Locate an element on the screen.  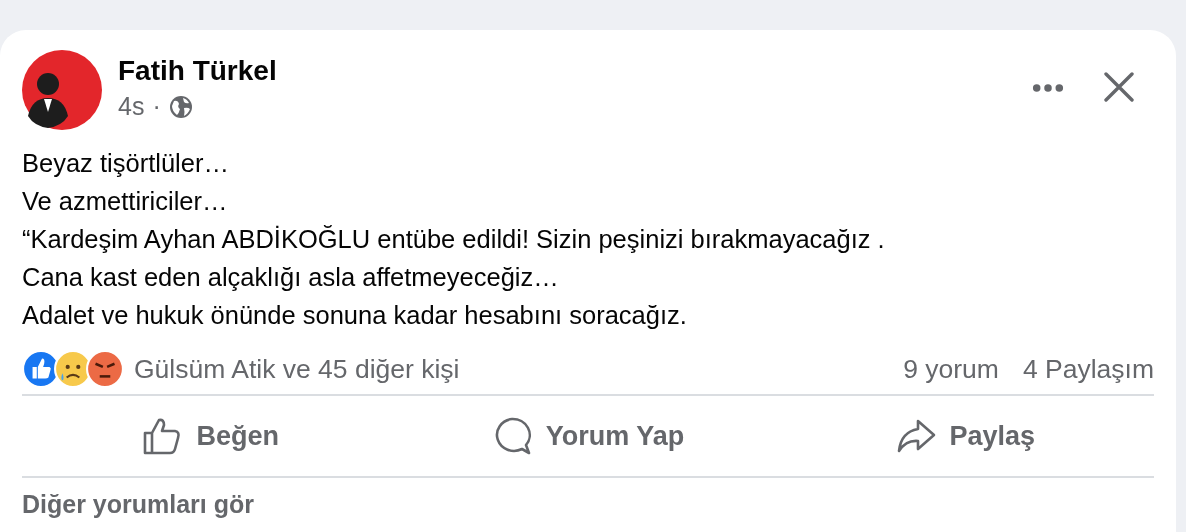
like-button: Beğen is located at coordinates (211, 436).